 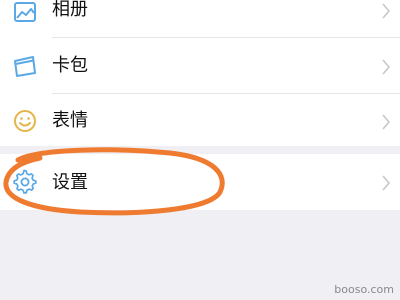 I want to click on album-icon, so click(x=25, y=12).